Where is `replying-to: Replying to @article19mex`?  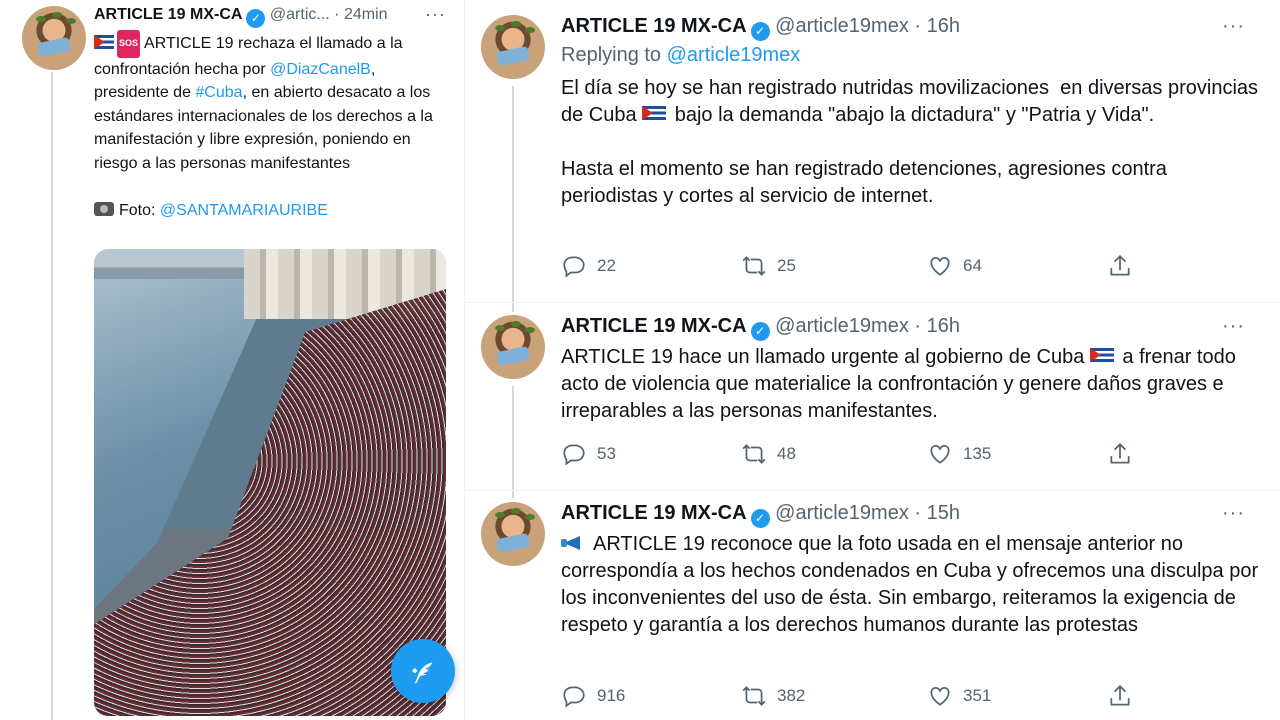 replying-to: Replying to @article19mex is located at coordinates (680, 55).